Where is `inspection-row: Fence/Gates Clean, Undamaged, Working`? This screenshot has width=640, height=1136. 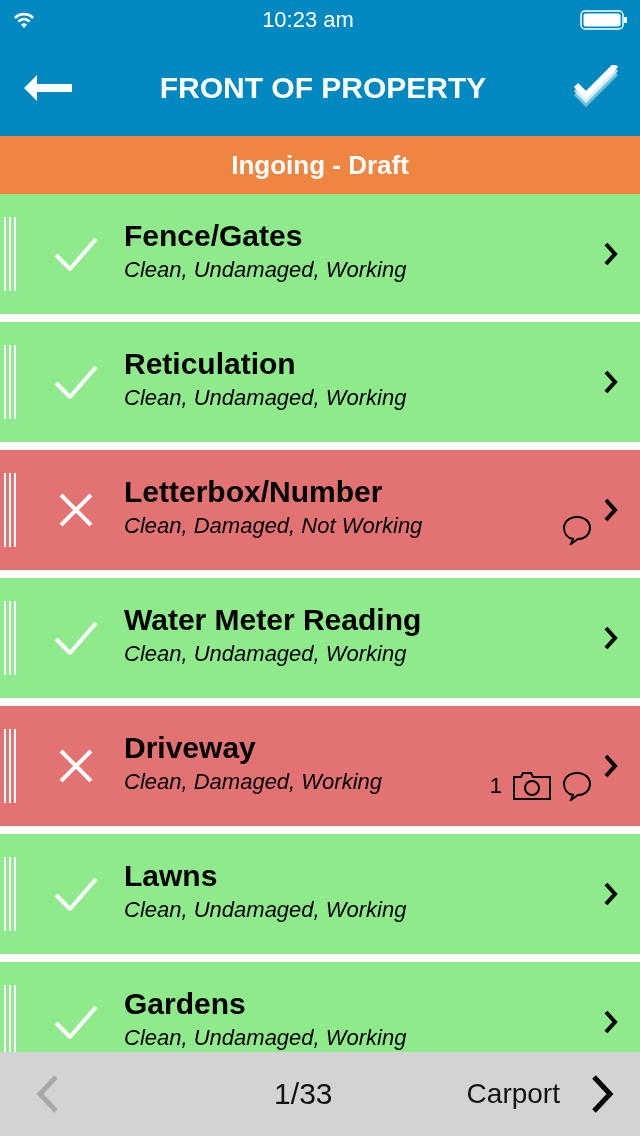
inspection-row: Fence/Gates Clean, Undamaged, Working is located at coordinates (320, 254).